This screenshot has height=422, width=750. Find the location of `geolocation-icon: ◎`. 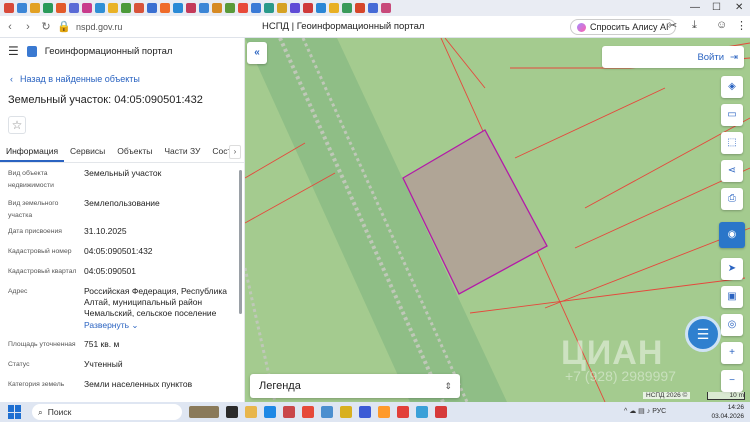

geolocation-icon: ◎ is located at coordinates (732, 325).